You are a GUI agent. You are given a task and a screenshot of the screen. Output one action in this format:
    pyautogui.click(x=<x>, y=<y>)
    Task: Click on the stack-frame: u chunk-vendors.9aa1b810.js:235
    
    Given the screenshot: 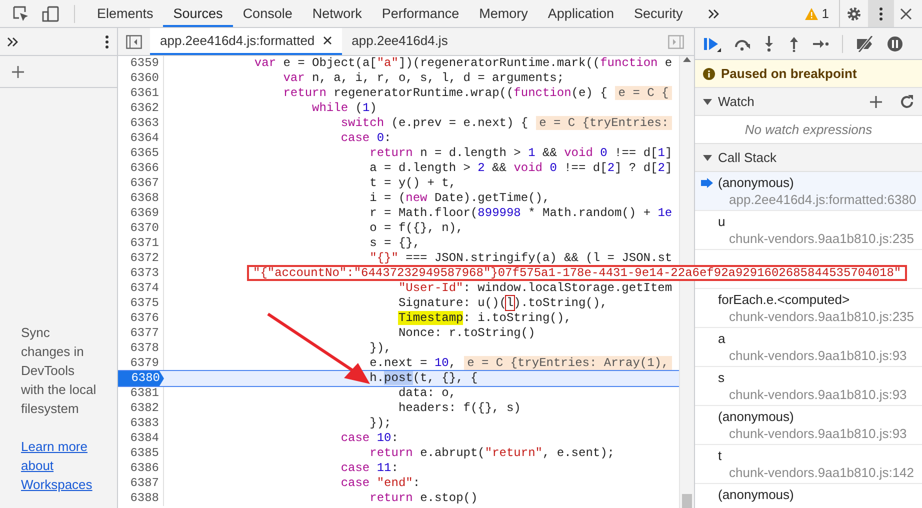 What is the action you would take?
    pyautogui.click(x=808, y=230)
    